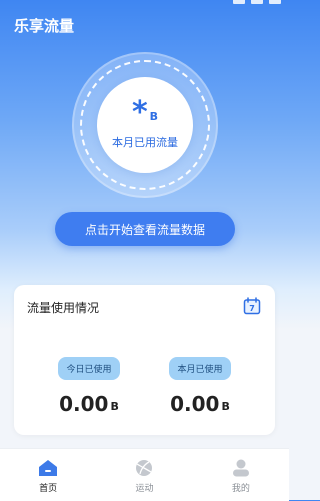 The height and width of the screenshot is (501, 320). What do you see at coordinates (84, 404) in the screenshot?
I see `today-usage-value: 0.00` at bounding box center [84, 404].